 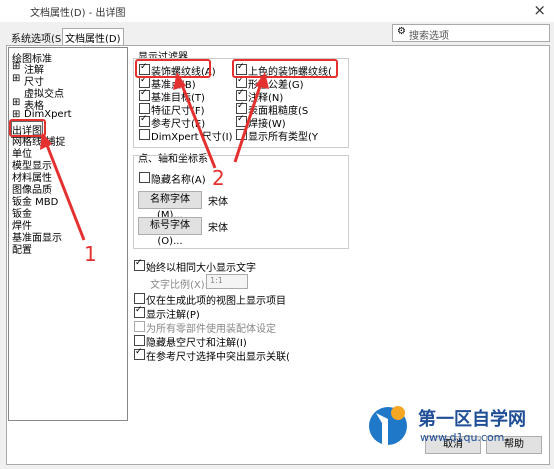 What do you see at coordinates (472, 419) in the screenshot?
I see `watermark-name: 第一区自学网` at bounding box center [472, 419].